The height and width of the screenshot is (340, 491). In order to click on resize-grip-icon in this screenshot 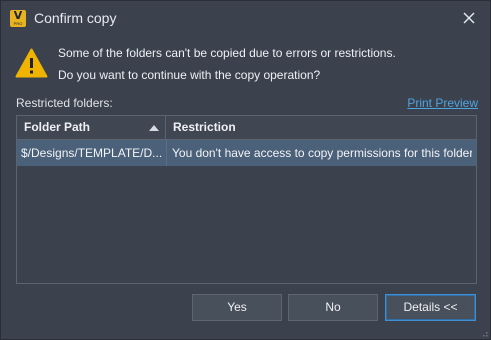, I will do `click(484, 333)`.